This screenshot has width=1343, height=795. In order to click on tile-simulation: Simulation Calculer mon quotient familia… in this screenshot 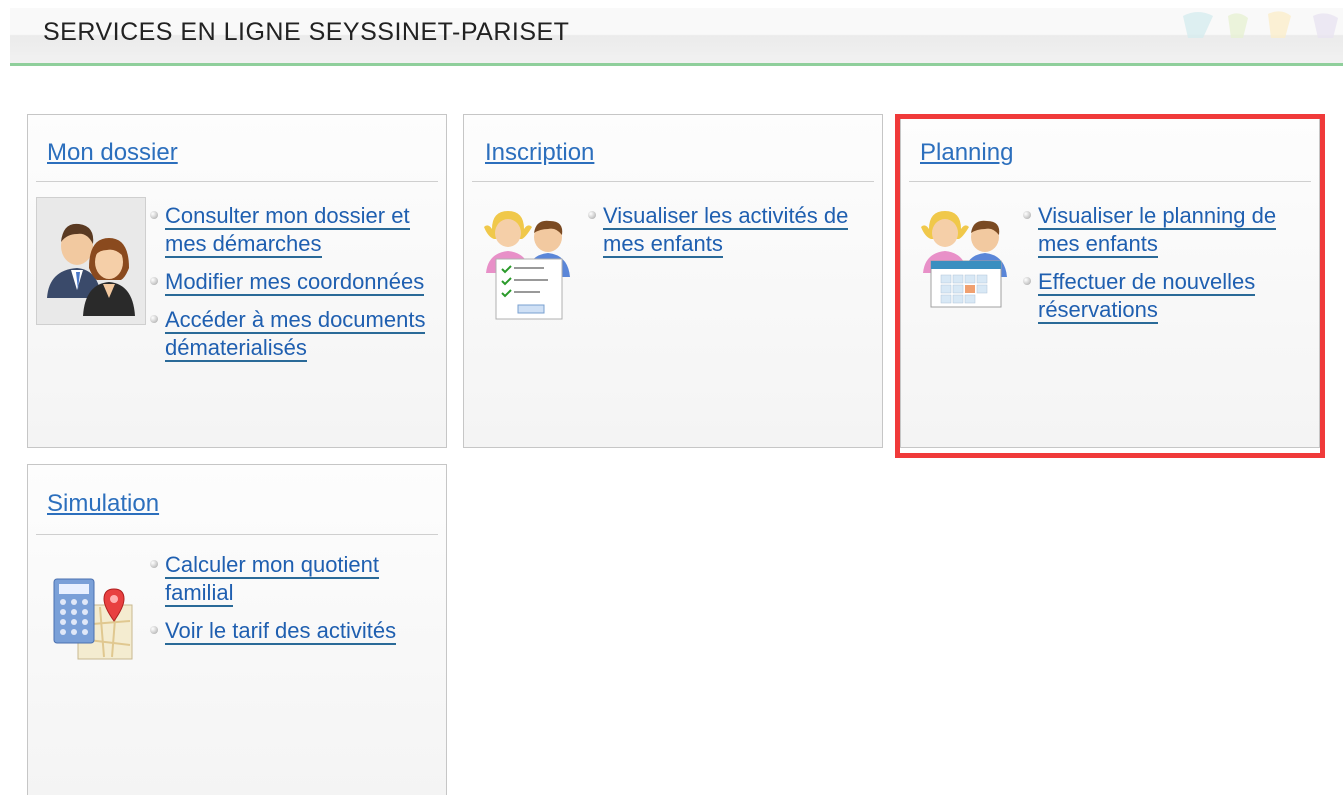, I will do `click(237, 629)`.